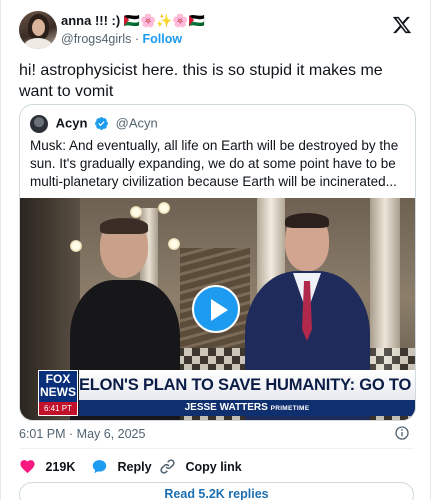  Describe the element at coordinates (402, 25) in the screenshot. I see `x-logo-icon` at that location.